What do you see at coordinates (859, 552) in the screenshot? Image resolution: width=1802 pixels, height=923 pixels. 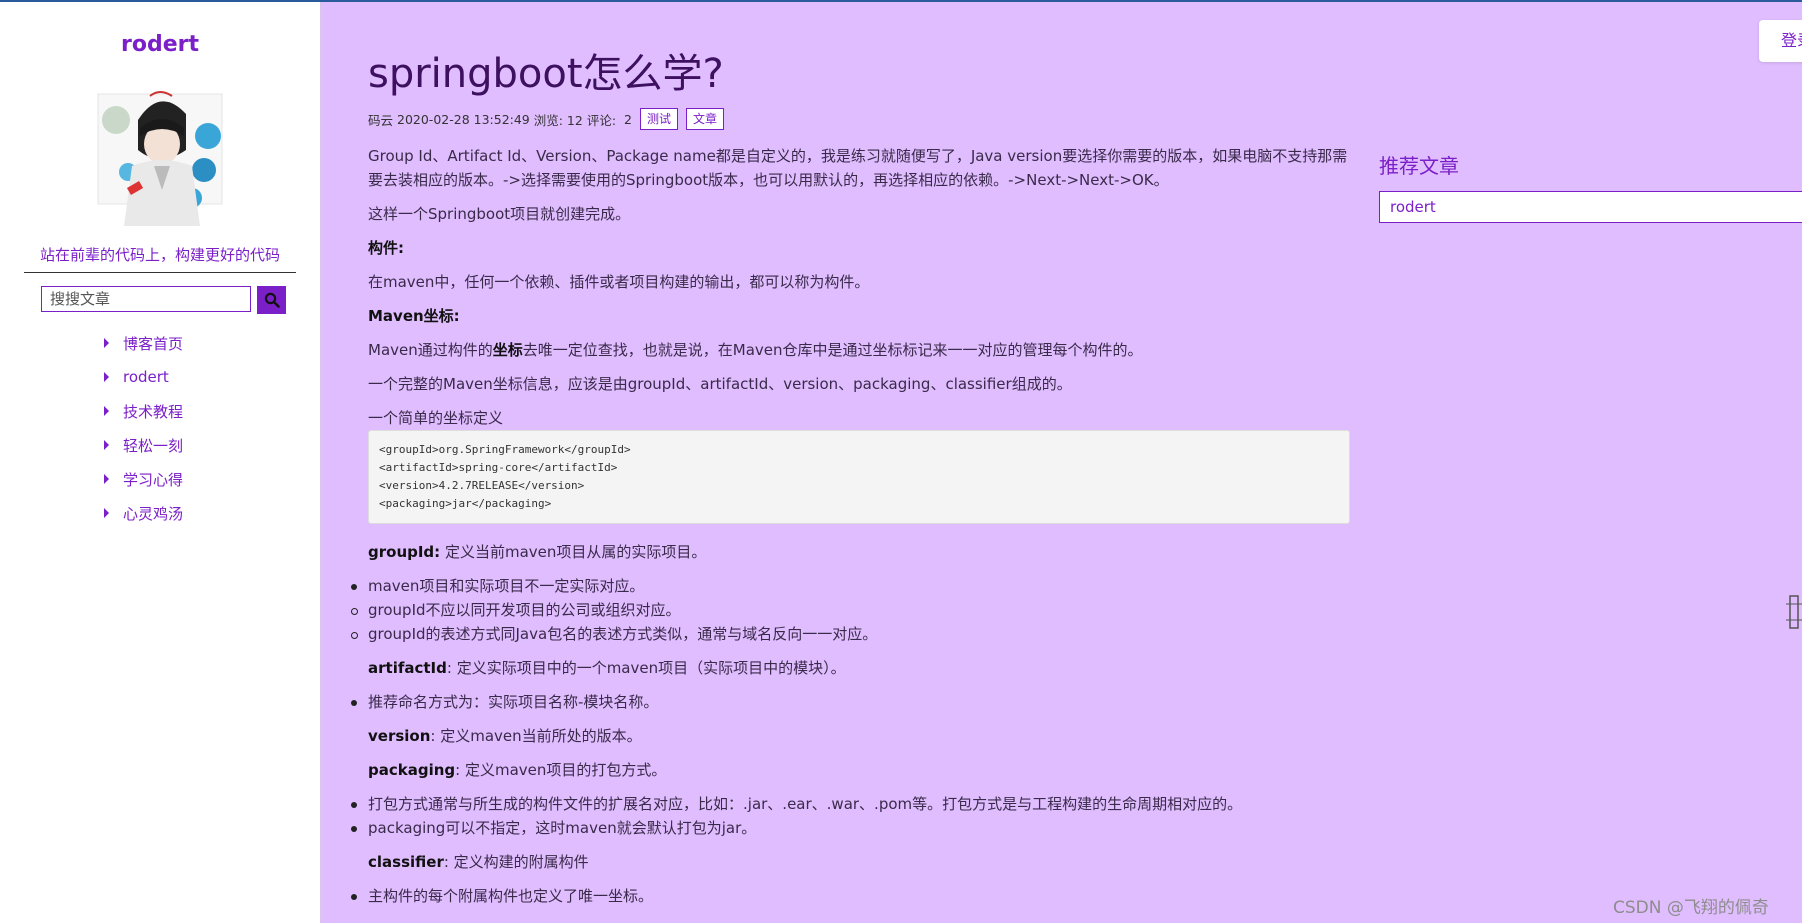 I see `definition-groupid: groupId: 定义当前maven项目从属的实际项目。` at bounding box center [859, 552].